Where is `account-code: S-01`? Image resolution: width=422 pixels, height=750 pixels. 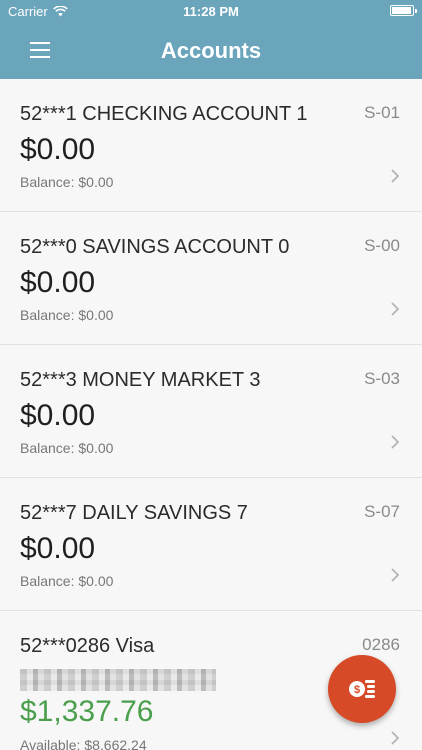 account-code: S-01 is located at coordinates (382, 112).